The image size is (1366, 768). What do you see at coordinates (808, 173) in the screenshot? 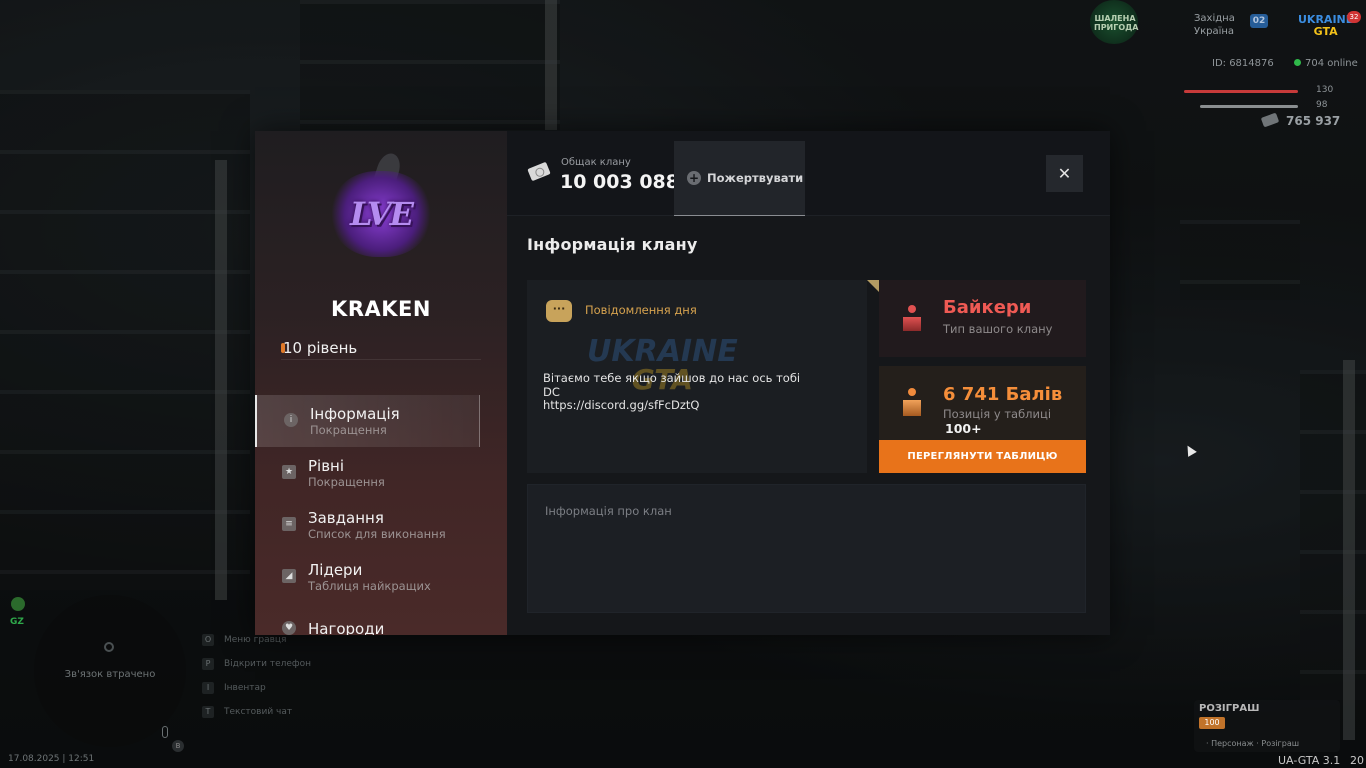
I see `clan-topbar: Общак клану 10 003 088 + Пожертвувати ✕` at bounding box center [808, 173].